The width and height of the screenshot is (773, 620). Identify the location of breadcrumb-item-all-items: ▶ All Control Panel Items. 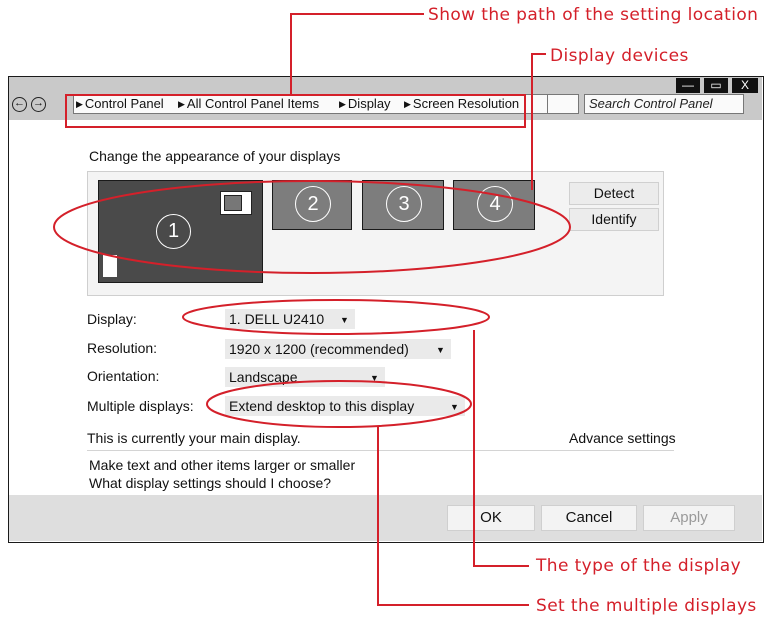
(248, 104).